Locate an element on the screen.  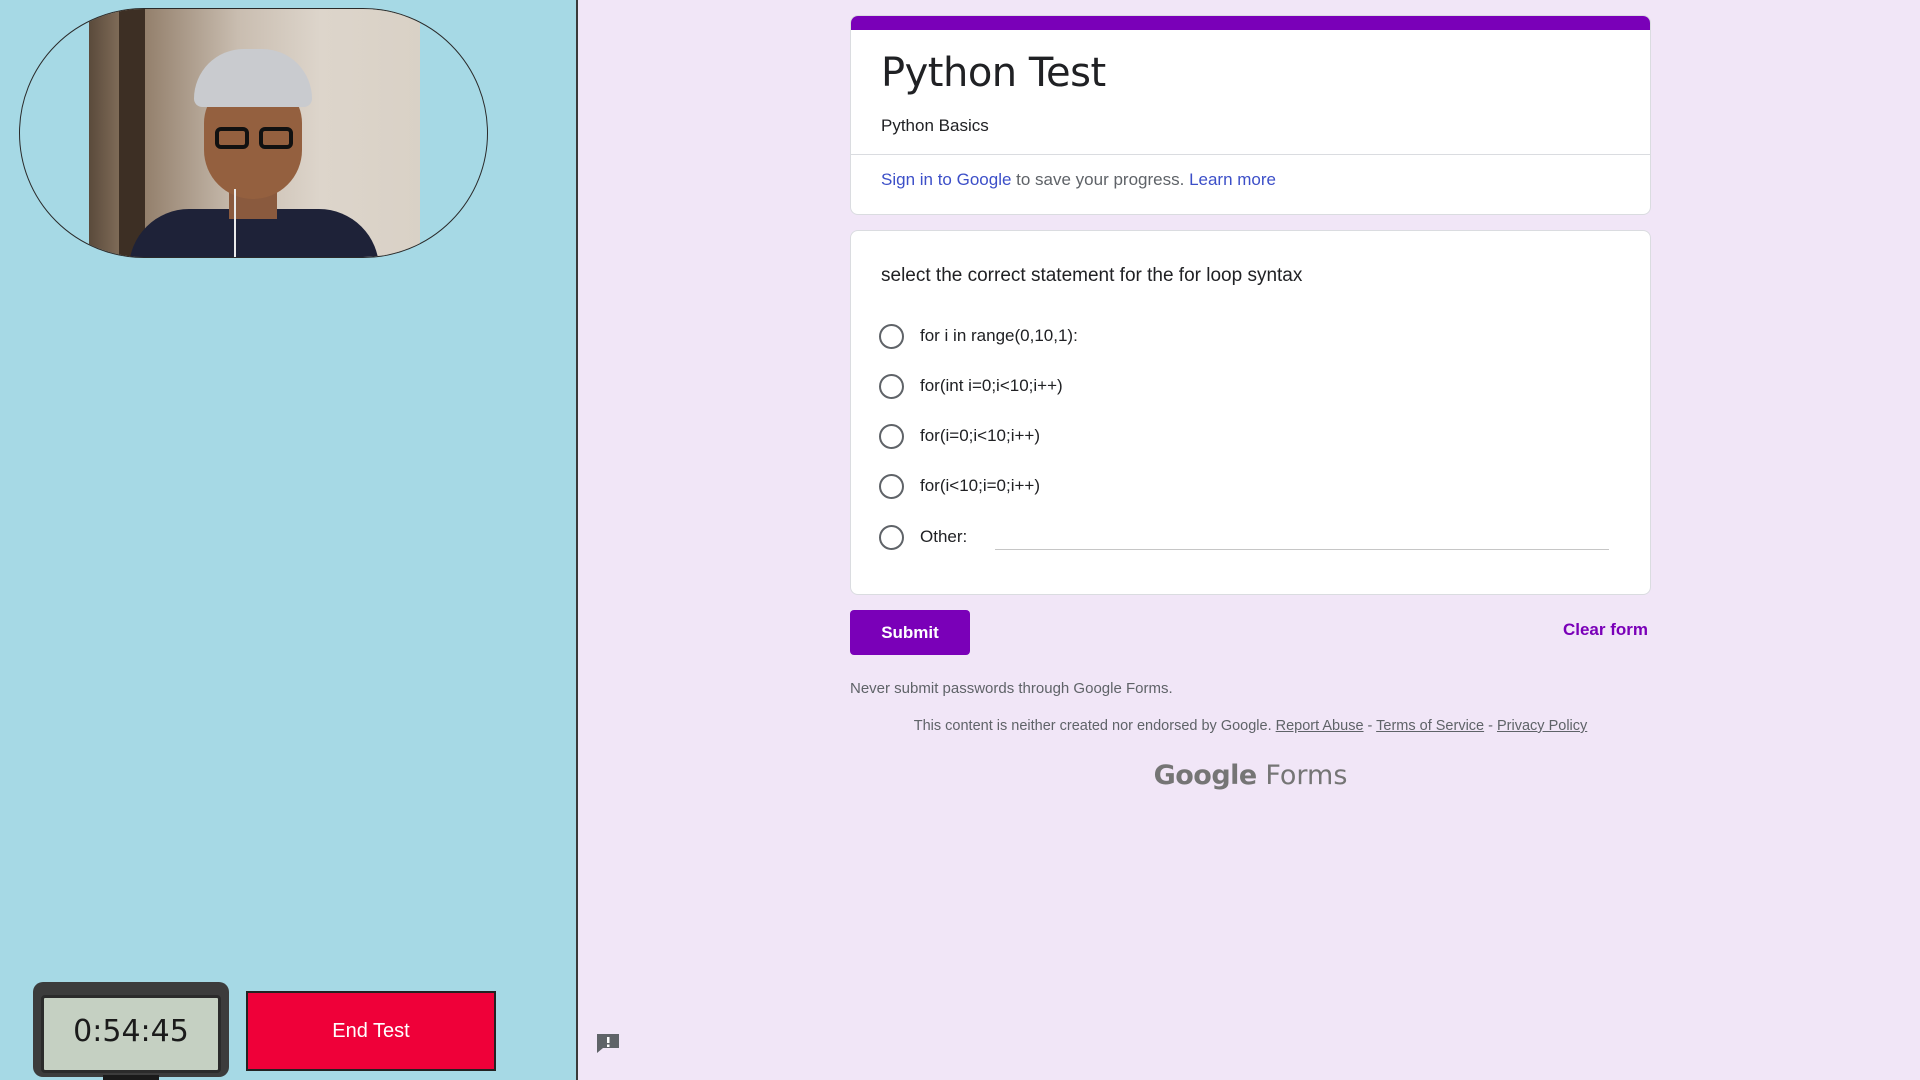
clear-form-button: Clear form is located at coordinates (1598, 630).